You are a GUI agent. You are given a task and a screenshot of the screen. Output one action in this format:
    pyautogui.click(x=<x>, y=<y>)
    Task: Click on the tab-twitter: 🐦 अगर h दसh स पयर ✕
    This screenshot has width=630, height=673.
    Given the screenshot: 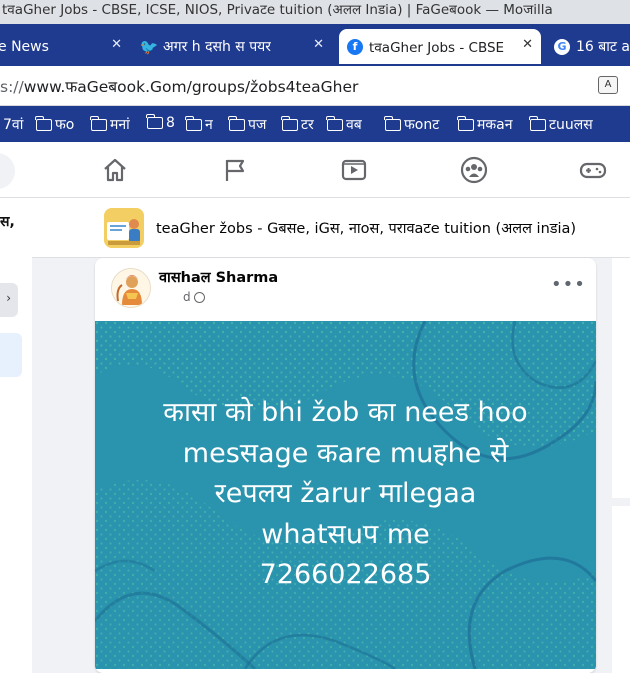 What is the action you would take?
    pyautogui.click(x=233, y=46)
    